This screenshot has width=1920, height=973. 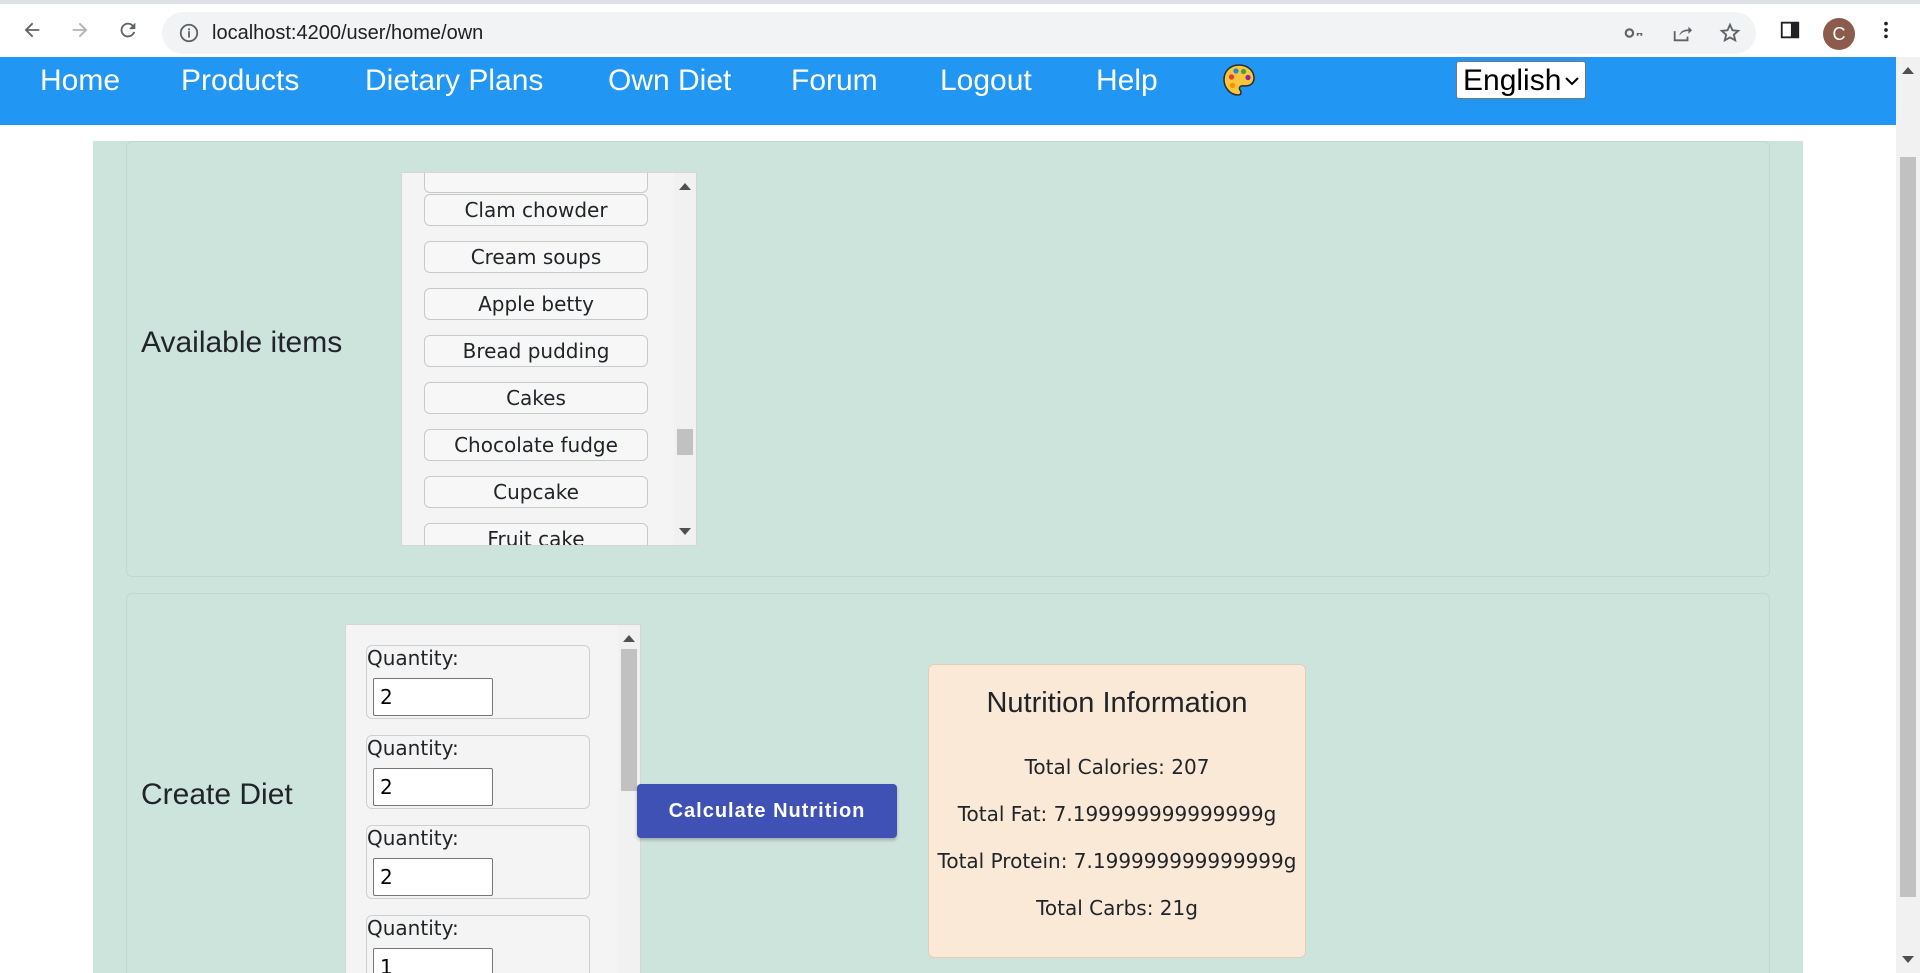 I want to click on nav-help: Help, so click(x=1127, y=81).